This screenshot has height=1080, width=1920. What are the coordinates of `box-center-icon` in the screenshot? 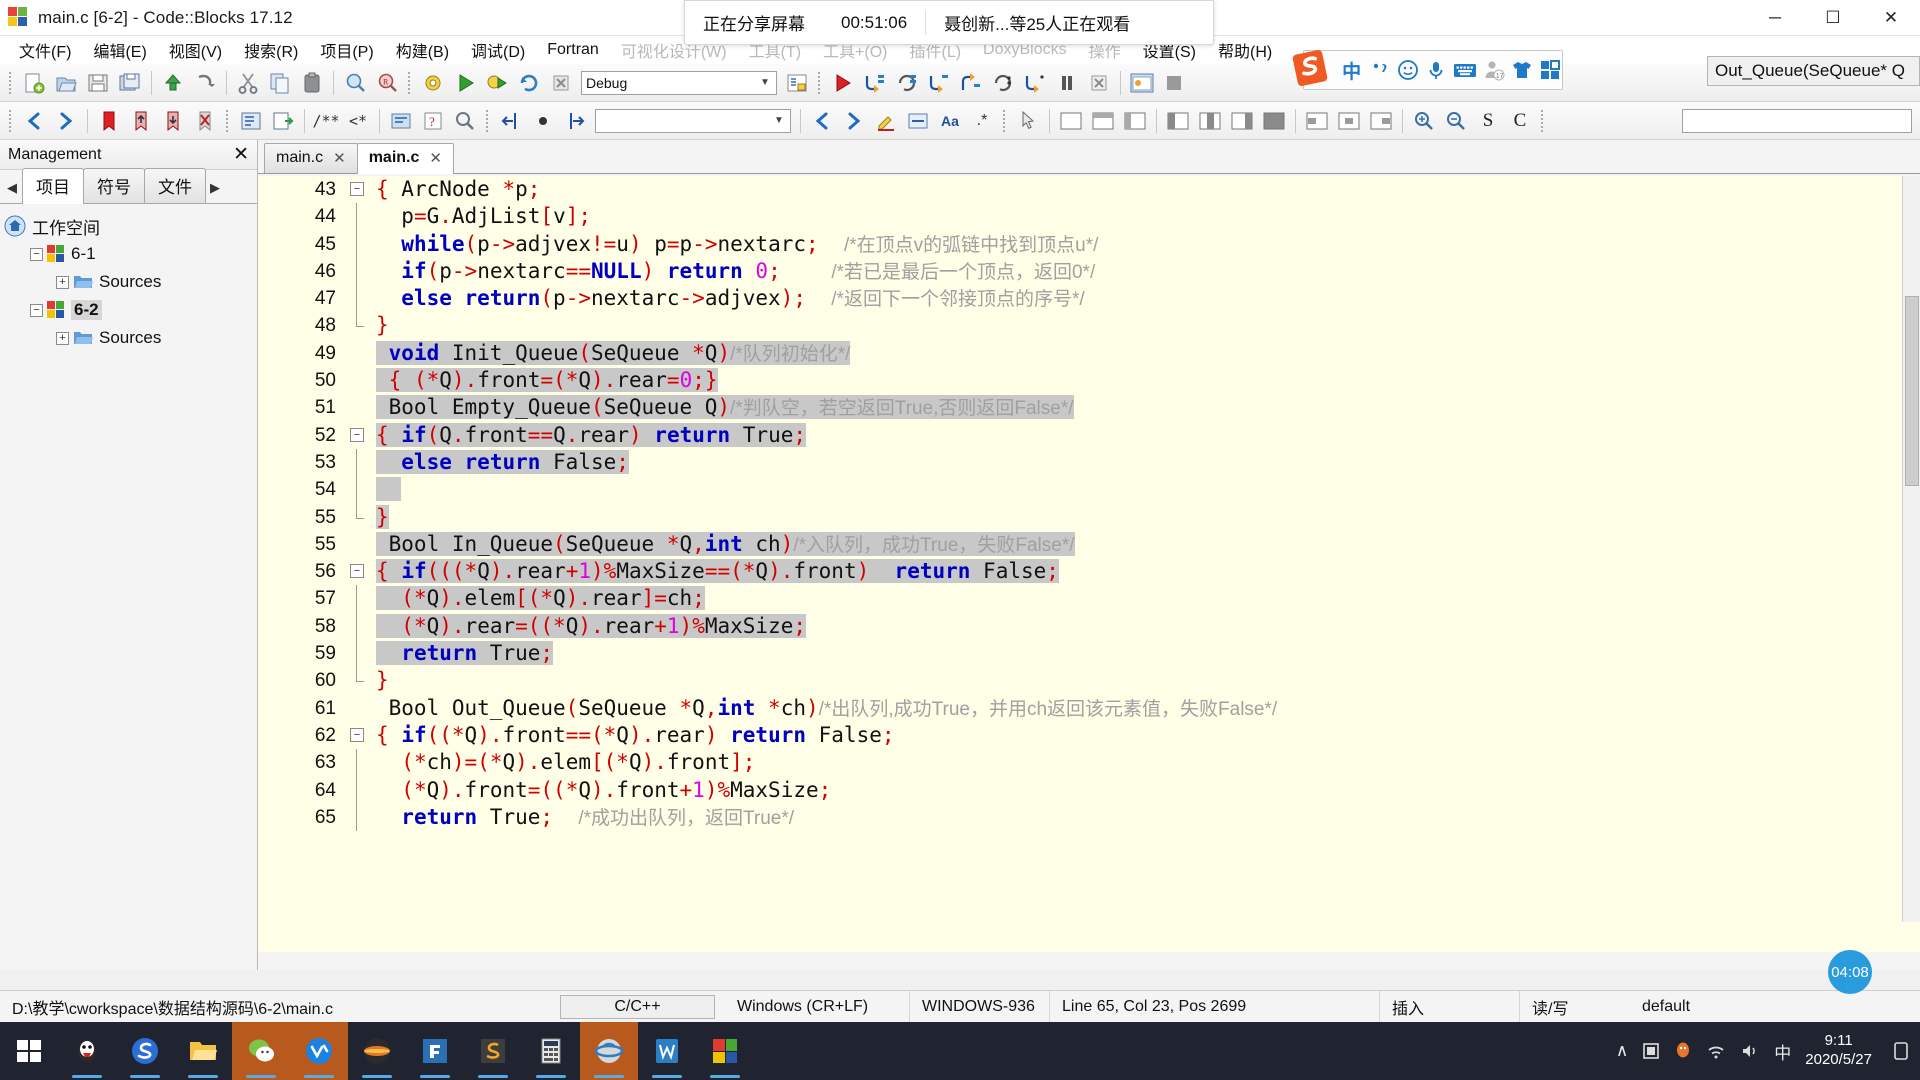 It's located at (1210, 121).